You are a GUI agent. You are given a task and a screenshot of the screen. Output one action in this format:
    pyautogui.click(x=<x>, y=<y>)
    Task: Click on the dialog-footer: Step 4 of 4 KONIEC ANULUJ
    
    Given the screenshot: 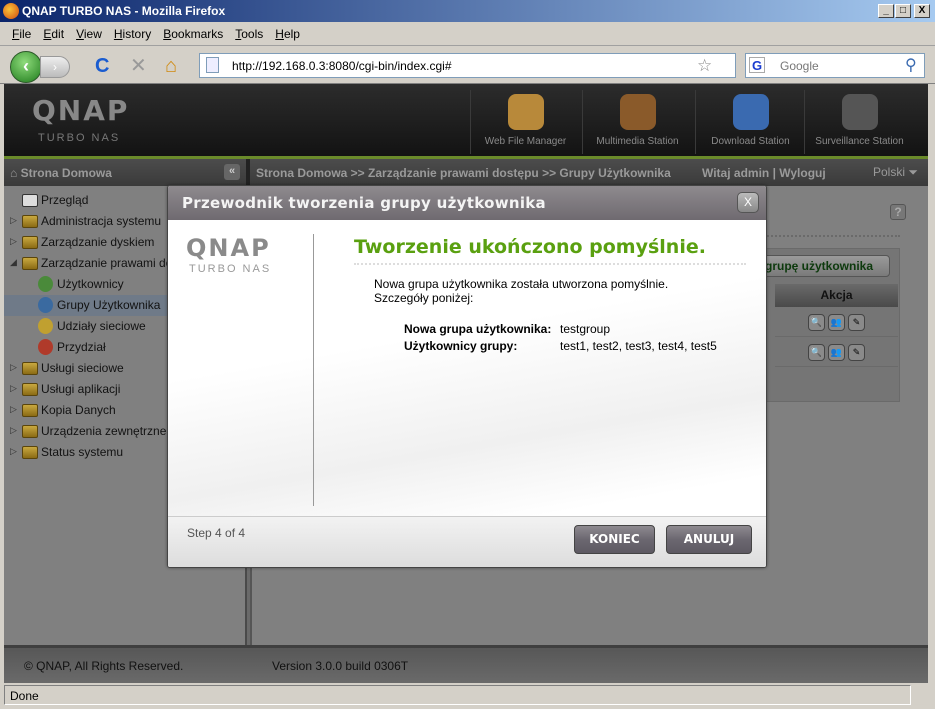 What is the action you would take?
    pyautogui.click(x=467, y=541)
    